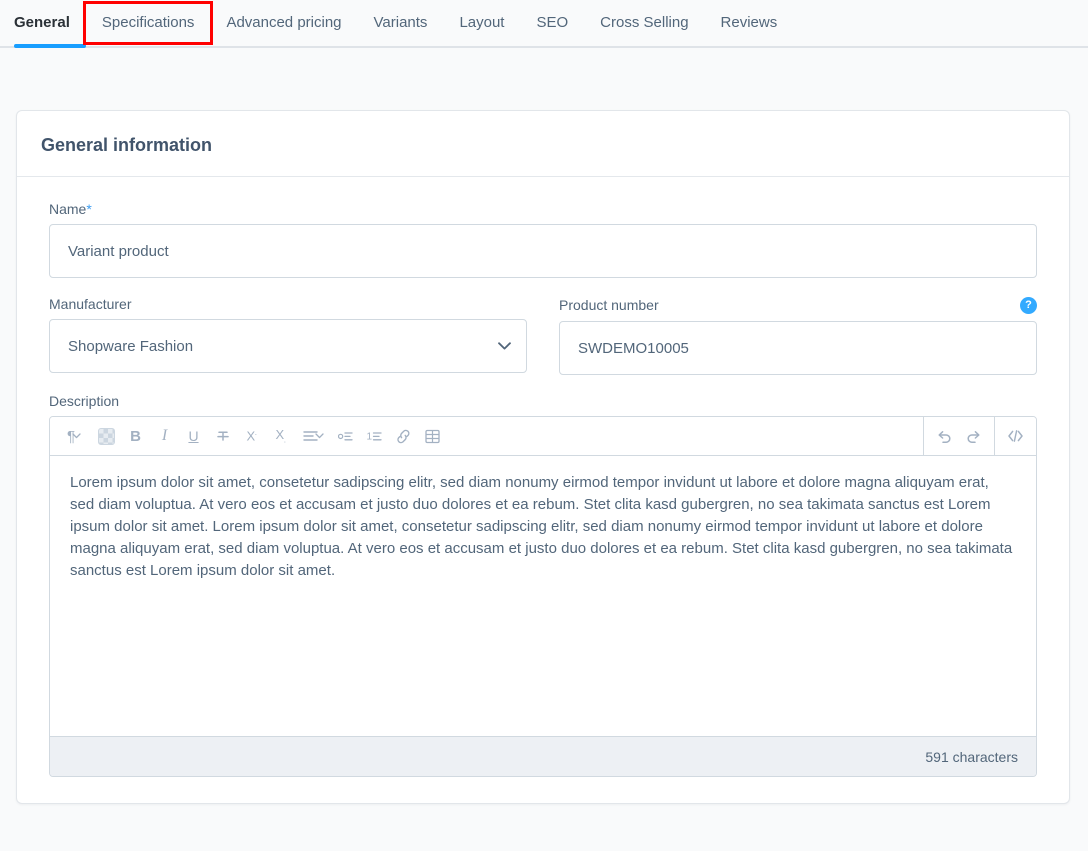 This screenshot has height=851, width=1088. I want to click on tab-variants-label: Variants, so click(400, 22).